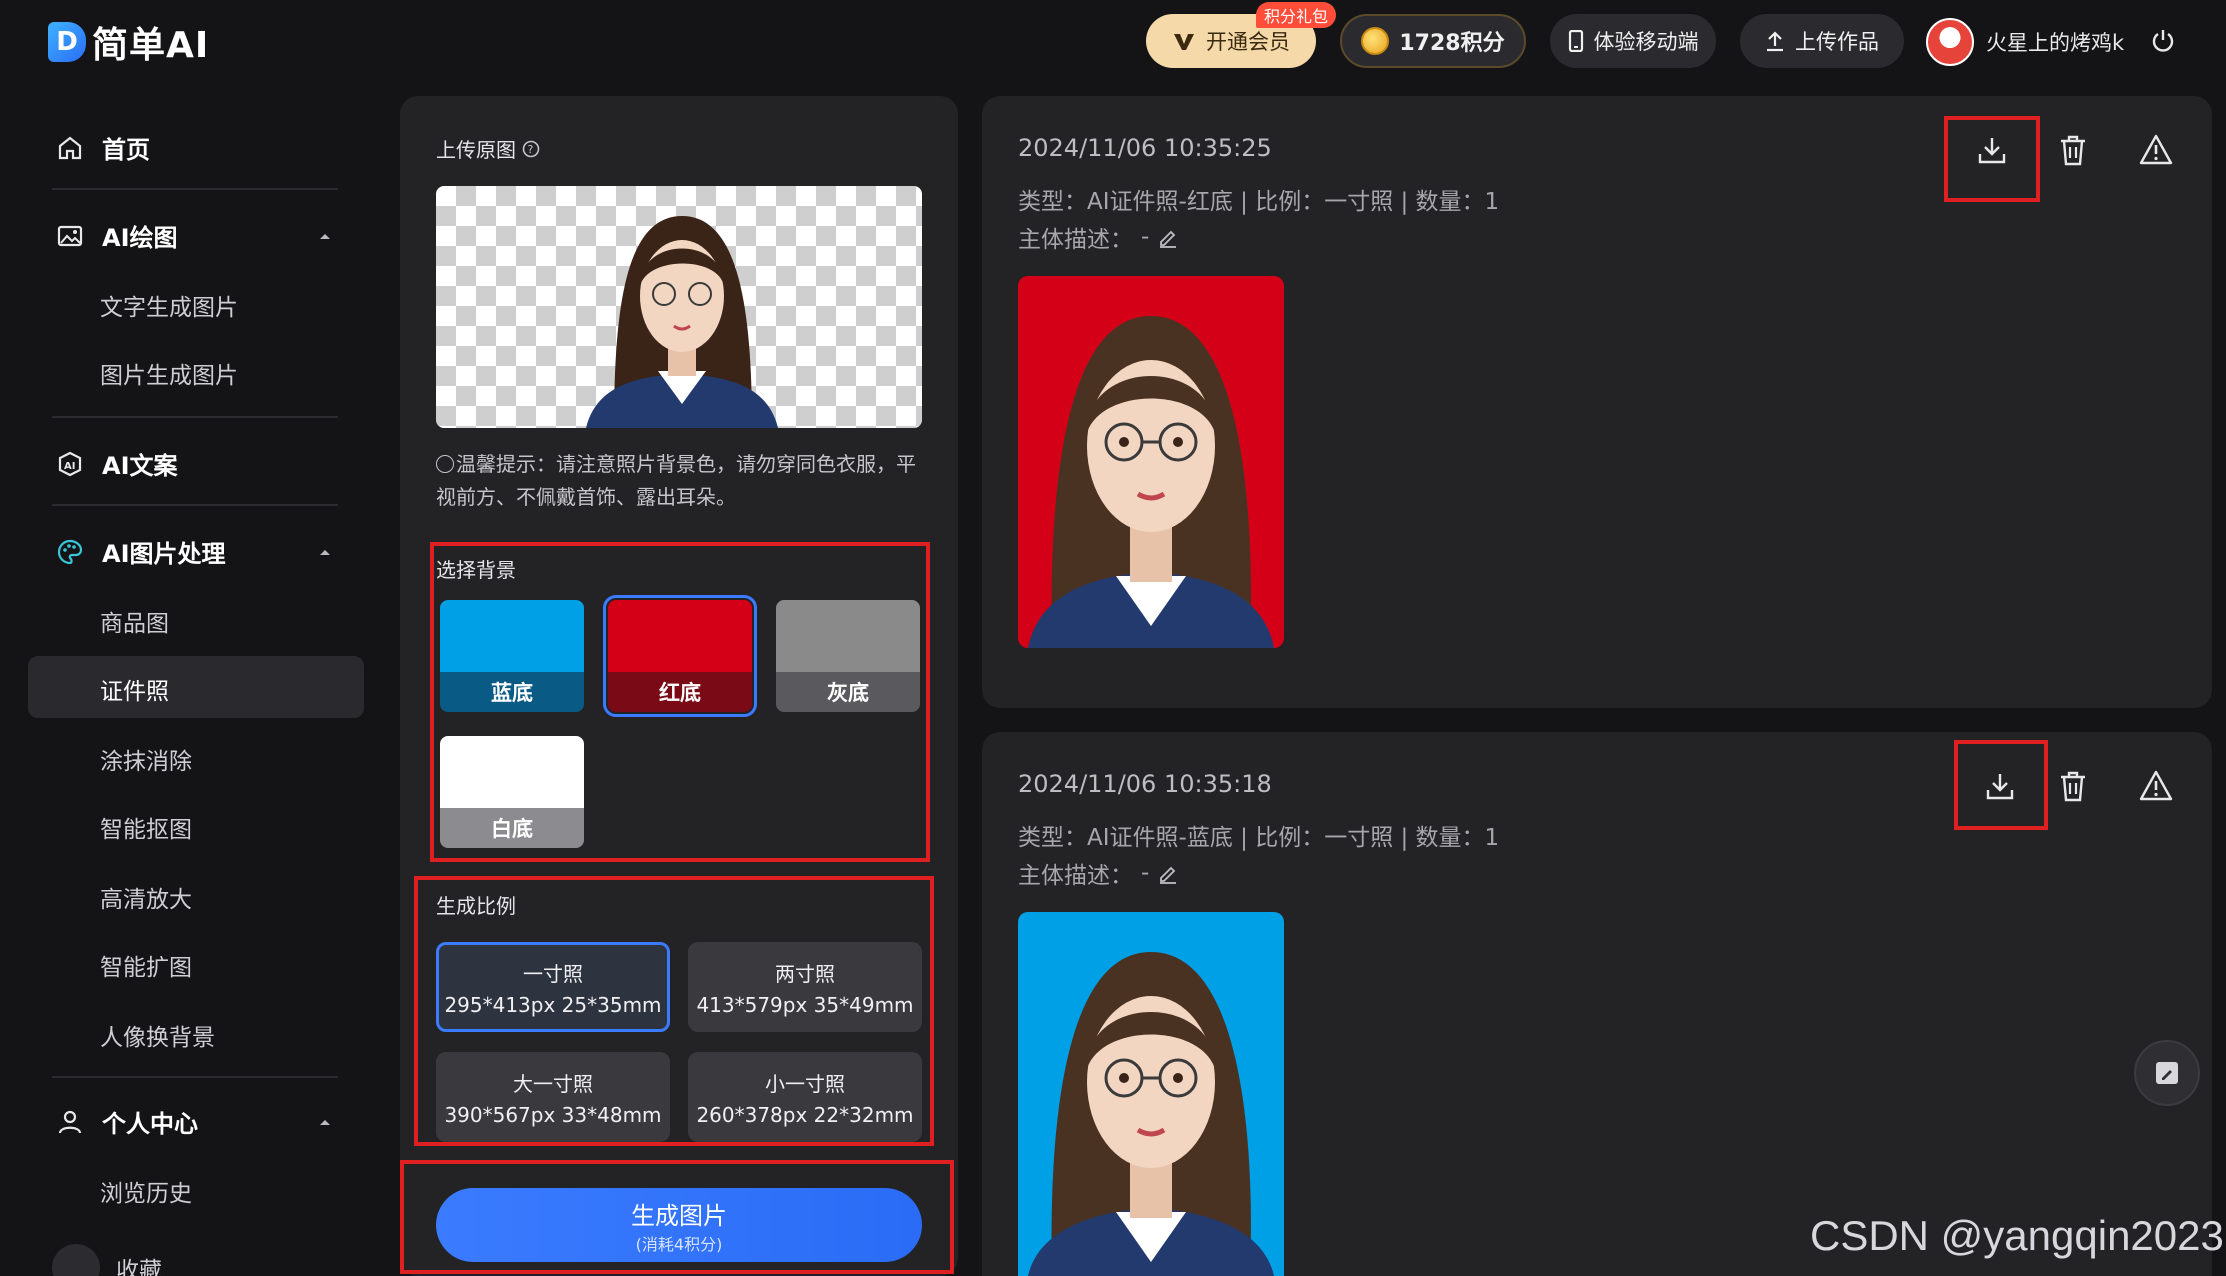 This screenshot has width=2226, height=1276. Describe the element at coordinates (1259, 838) in the screenshot. I see `result-type: 类型：AI证件照-蓝底 | 比例：一寸照 | 数量：1` at that location.